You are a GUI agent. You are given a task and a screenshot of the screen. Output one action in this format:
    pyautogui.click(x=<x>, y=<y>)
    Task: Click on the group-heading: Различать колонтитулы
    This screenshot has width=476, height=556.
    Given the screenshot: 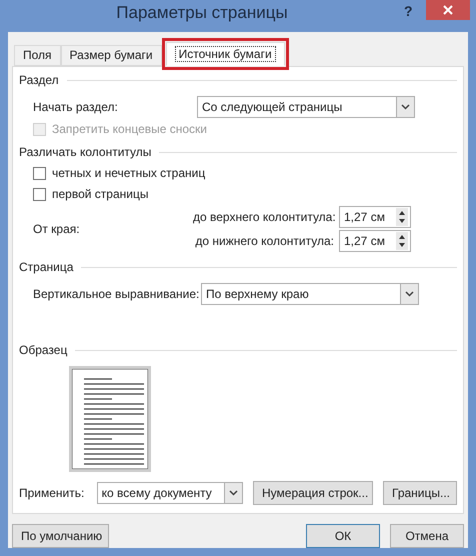 What is the action you would take?
    pyautogui.click(x=85, y=152)
    